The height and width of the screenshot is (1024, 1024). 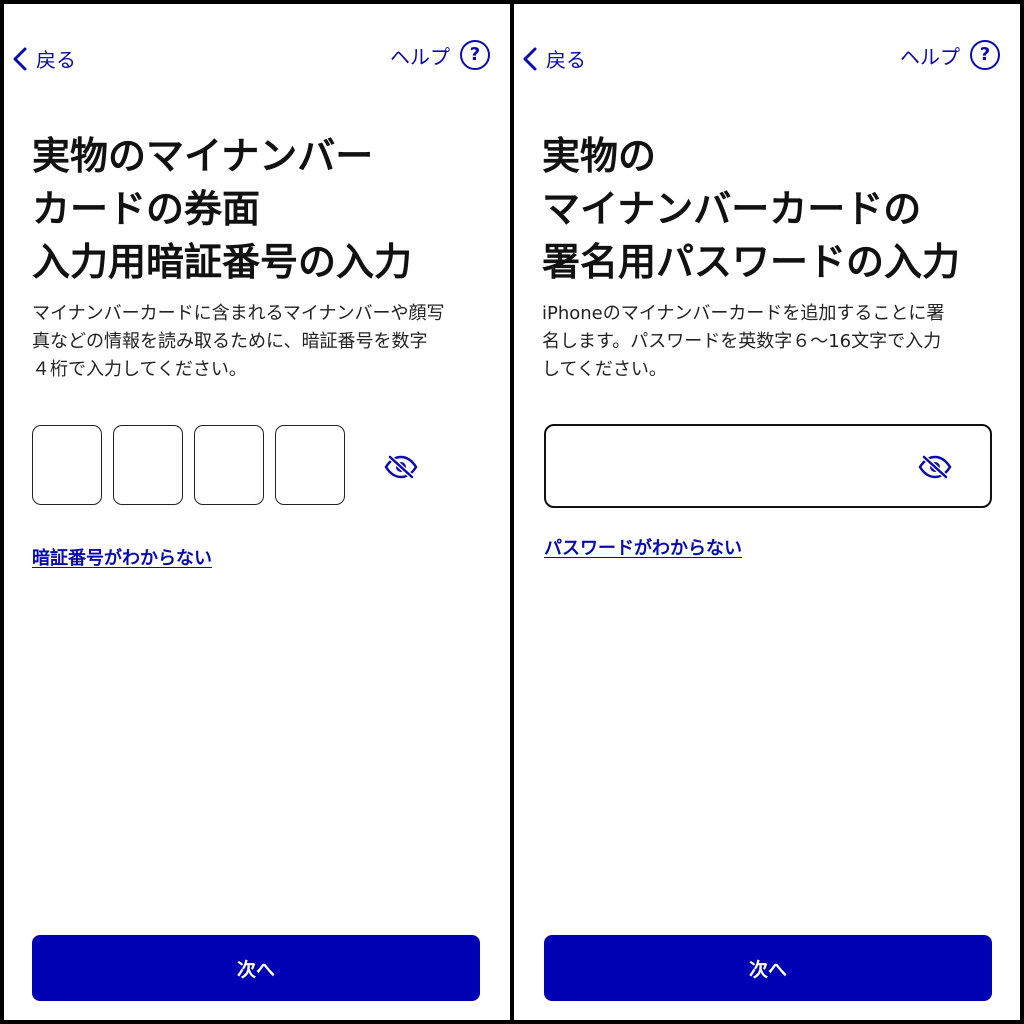 What do you see at coordinates (188, 465) in the screenshot?
I see `pin-input-group` at bounding box center [188, 465].